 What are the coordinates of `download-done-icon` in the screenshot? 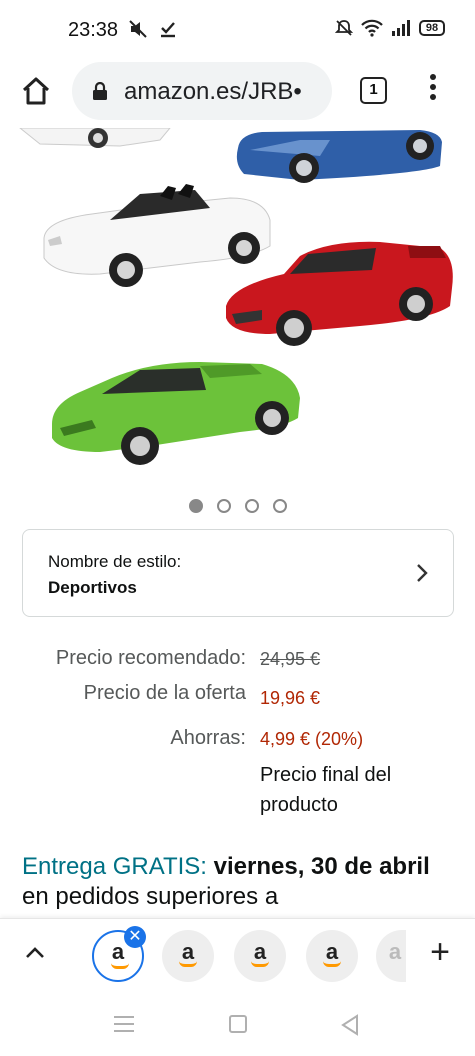 It's located at (168, 30).